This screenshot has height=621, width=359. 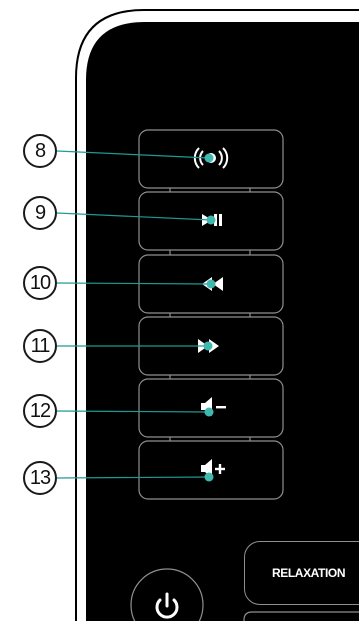 I want to click on relaxation-button: RELAXATION, so click(x=301, y=573).